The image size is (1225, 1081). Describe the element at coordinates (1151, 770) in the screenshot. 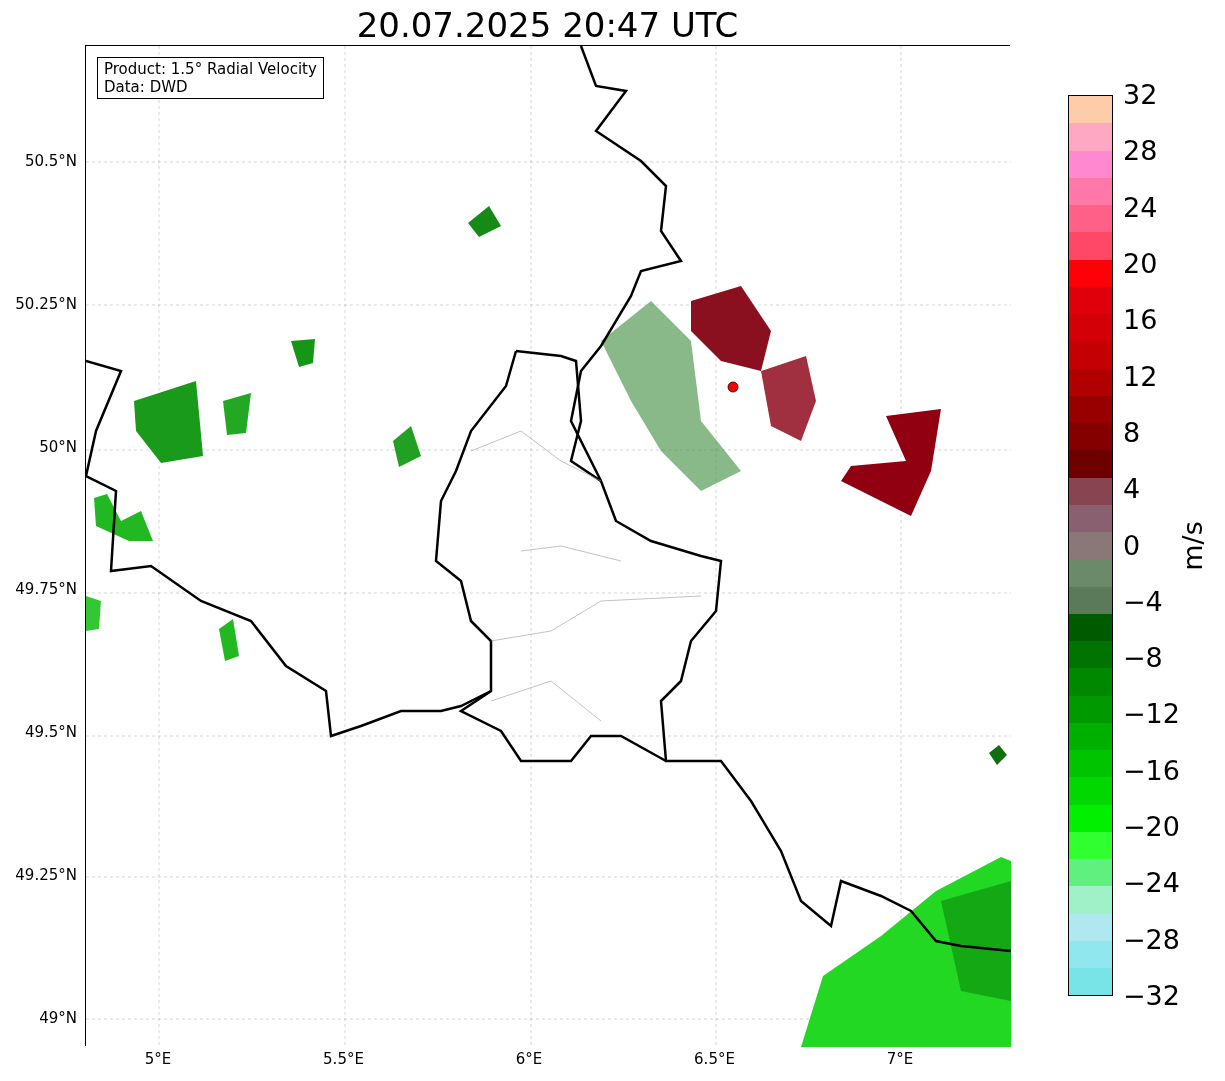

I see `colorbar-tick-label: −16` at that location.